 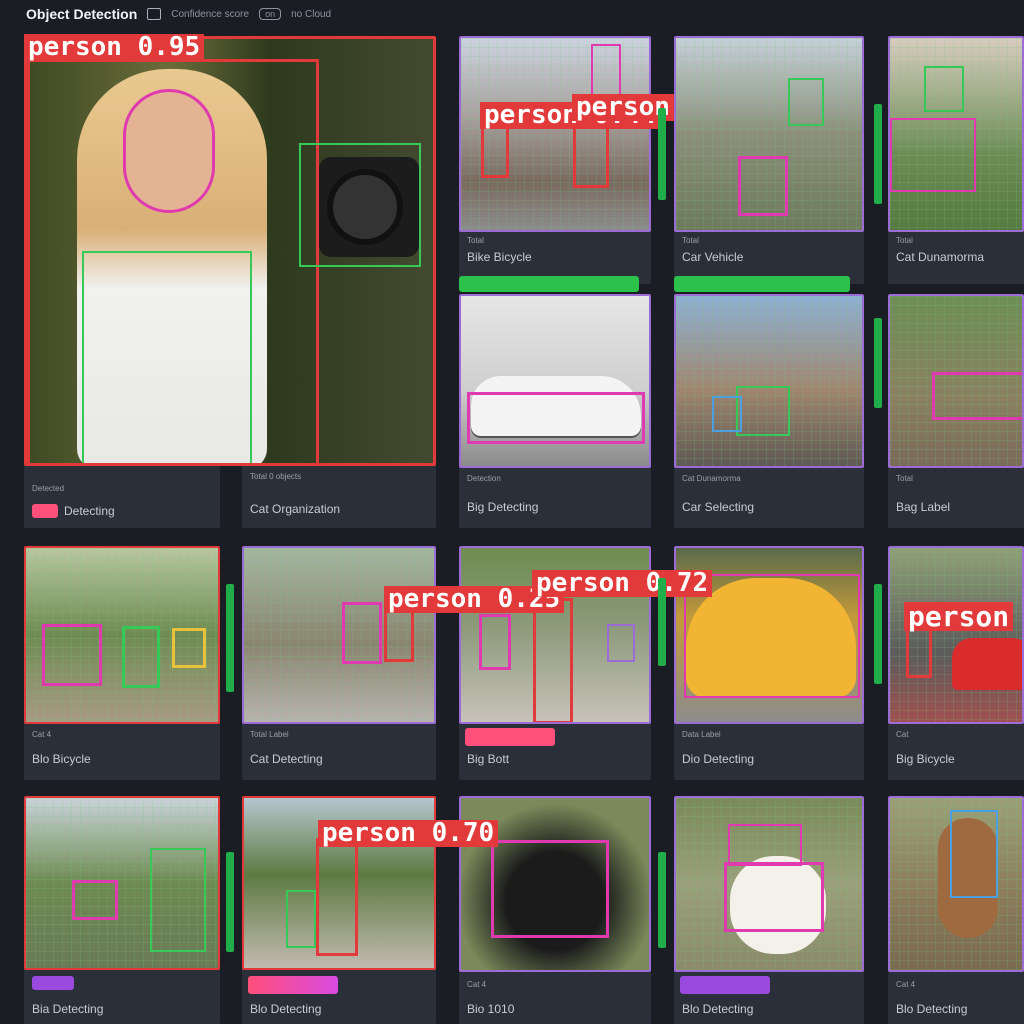 What do you see at coordinates (499, 257) in the screenshot?
I see `card-status: Bike Bicycle` at bounding box center [499, 257].